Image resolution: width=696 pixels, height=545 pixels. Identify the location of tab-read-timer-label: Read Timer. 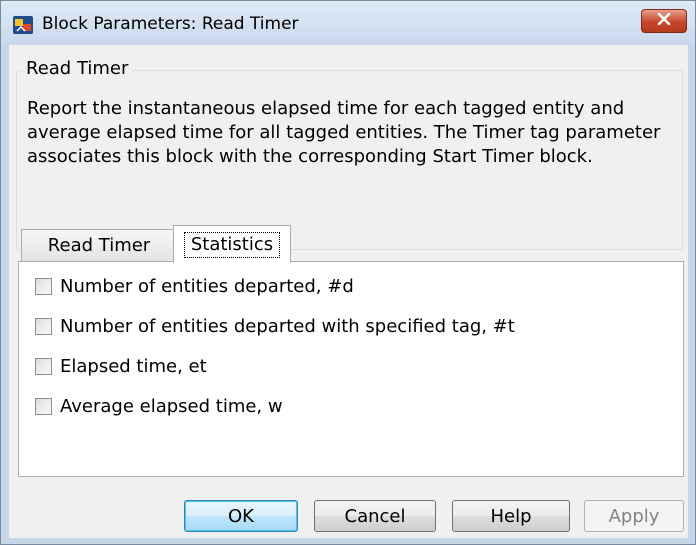
(99, 245).